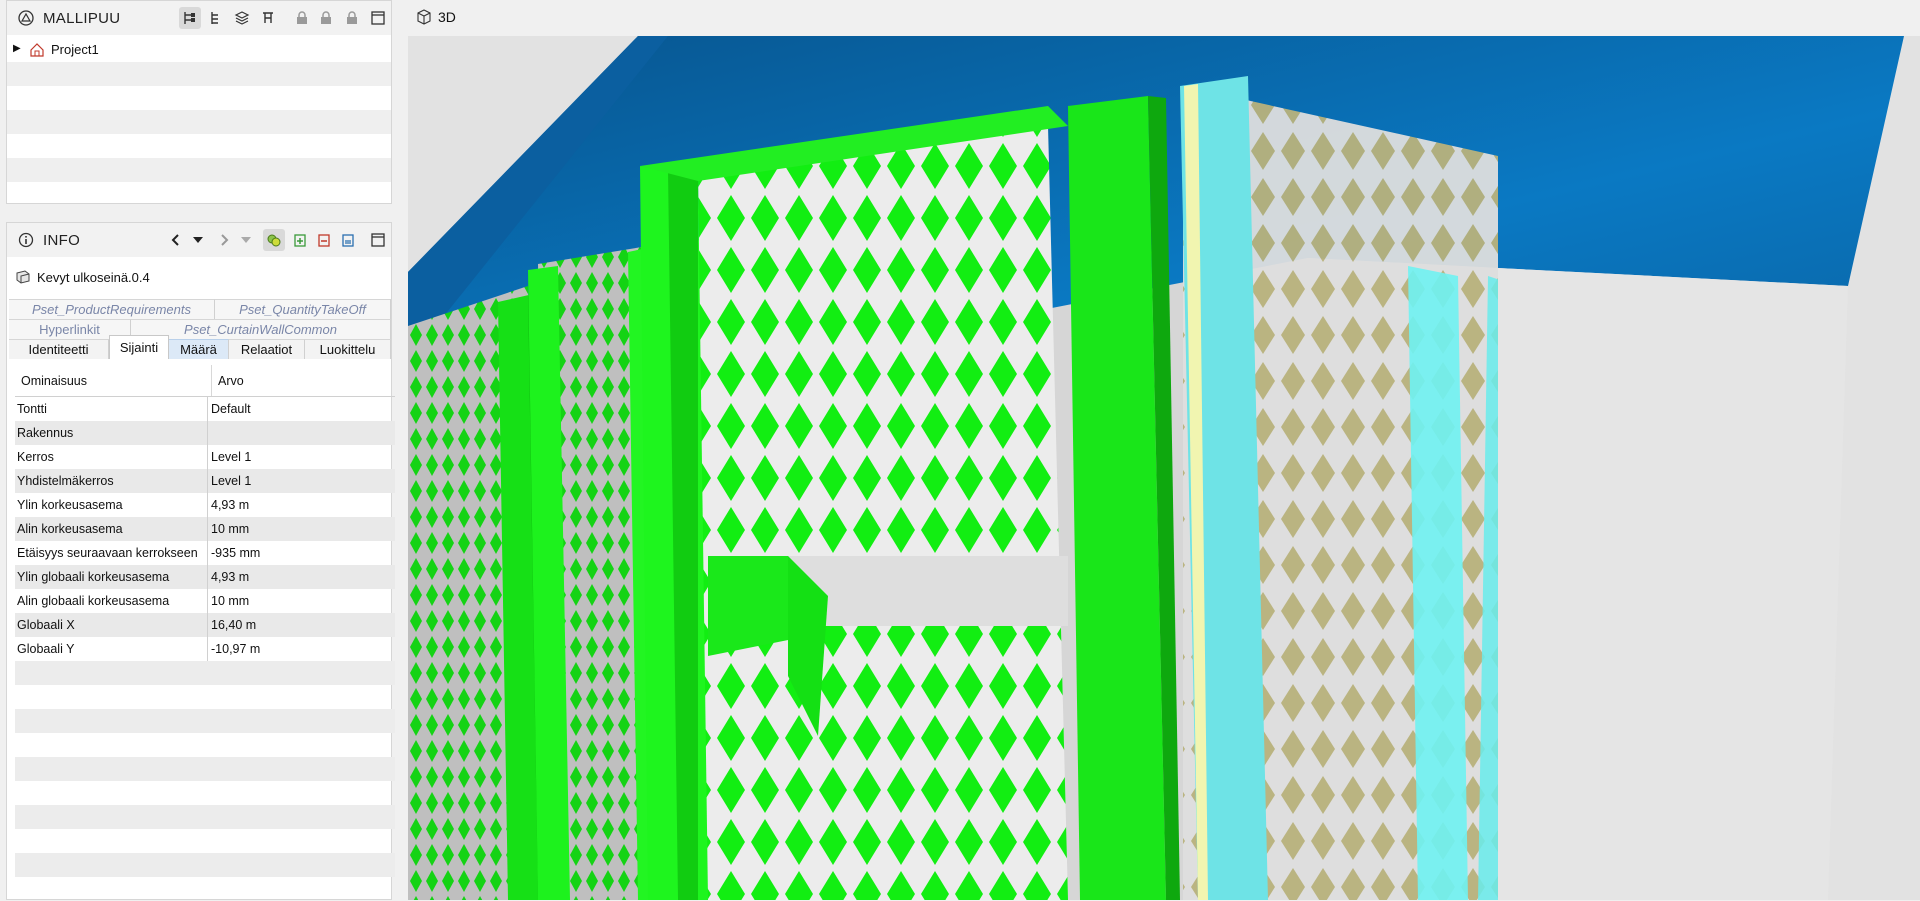 The height and width of the screenshot is (901, 1920). Describe the element at coordinates (300, 240) in the screenshot. I see `add-icon` at that location.